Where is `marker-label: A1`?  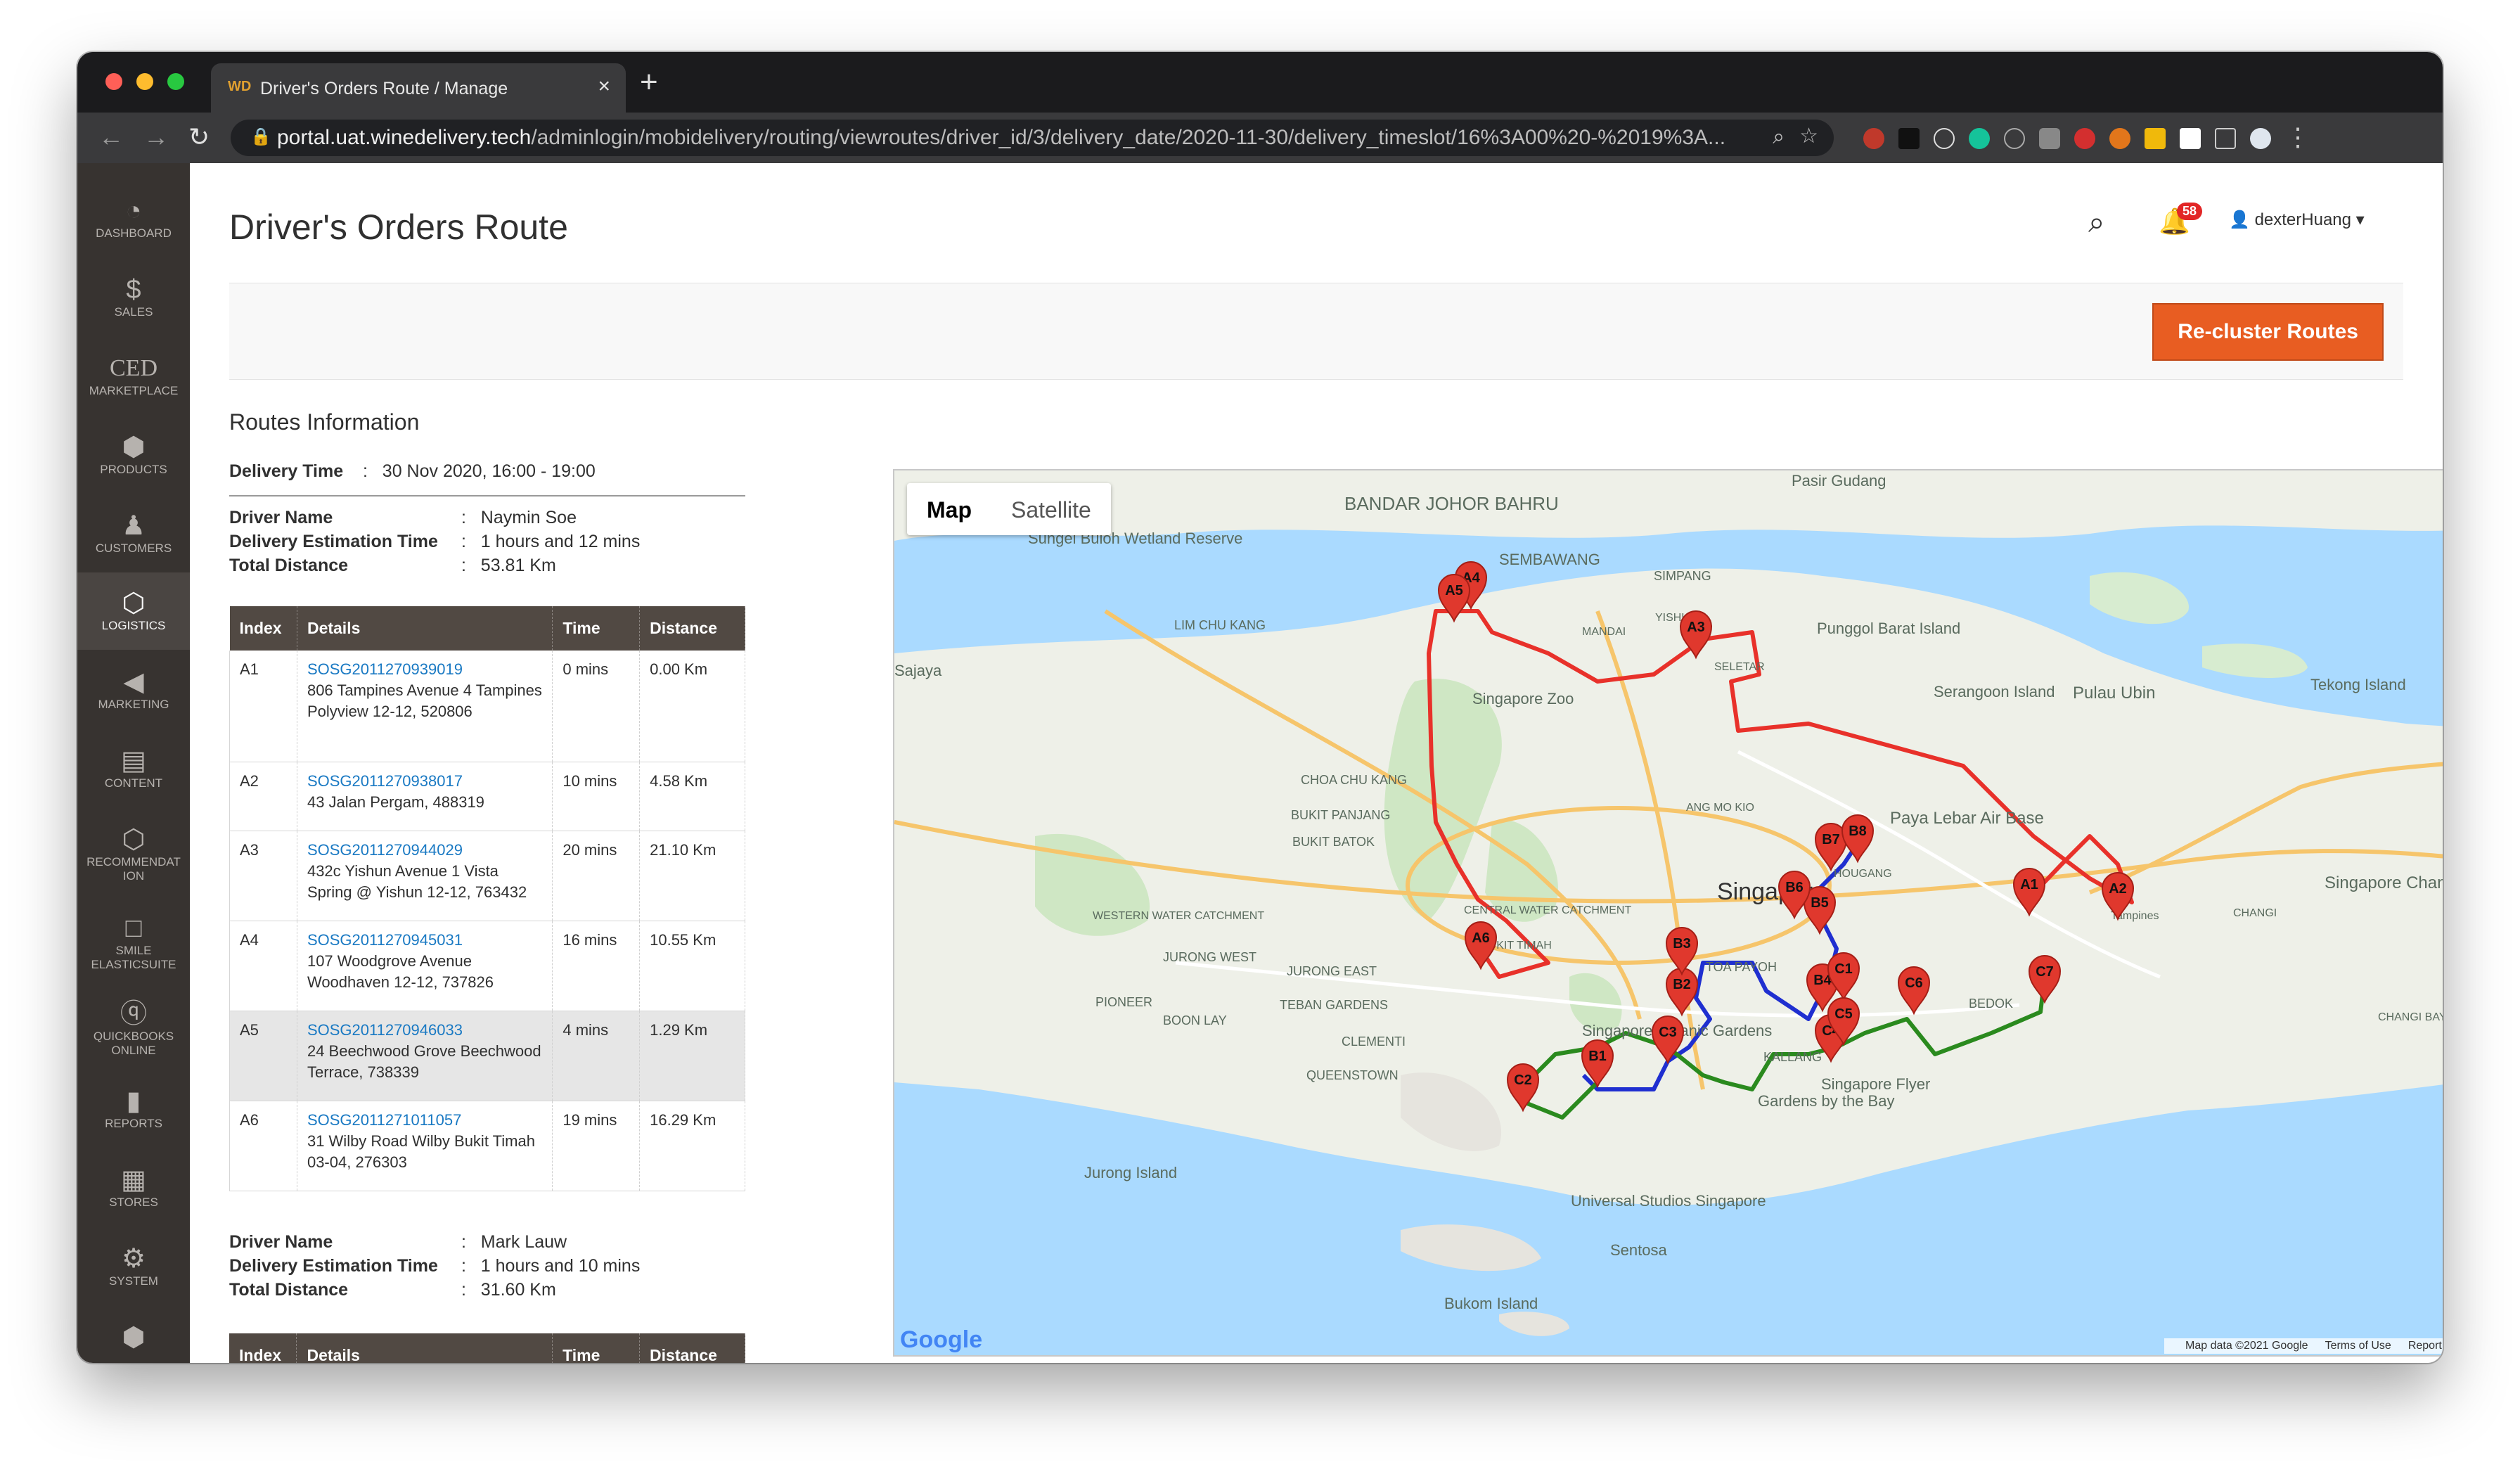
marker-label: A1 is located at coordinates (2029, 884).